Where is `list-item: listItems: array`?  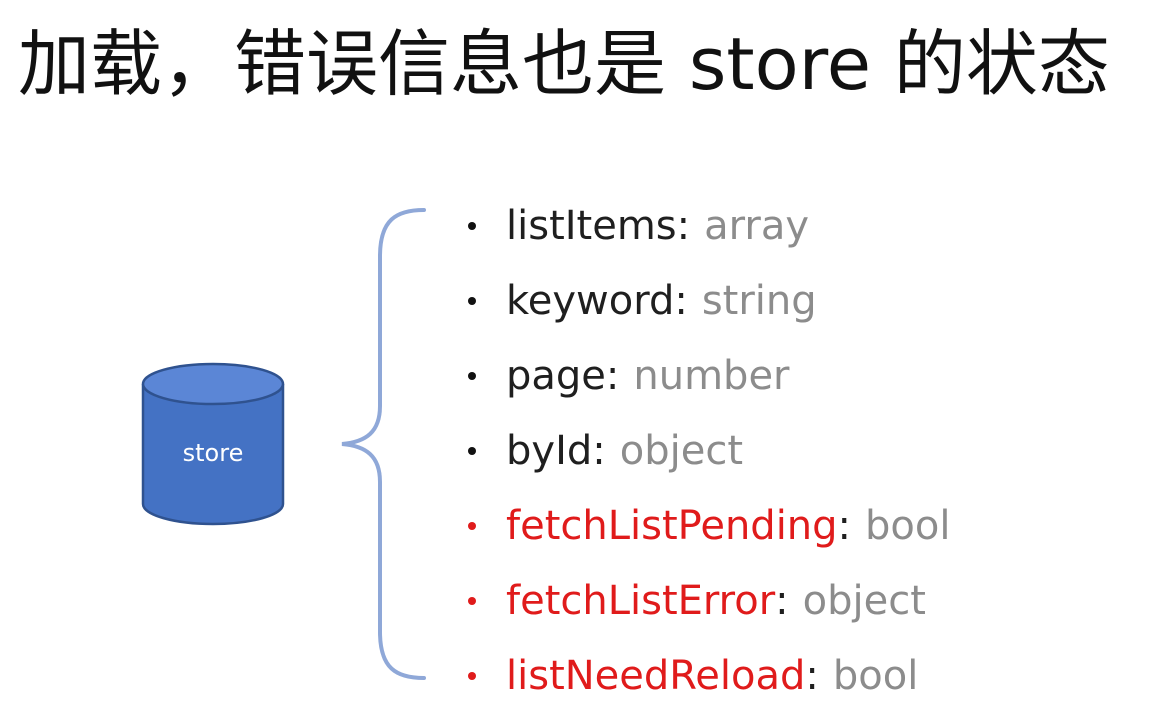
list-item: listItems: array is located at coordinates (706, 225).